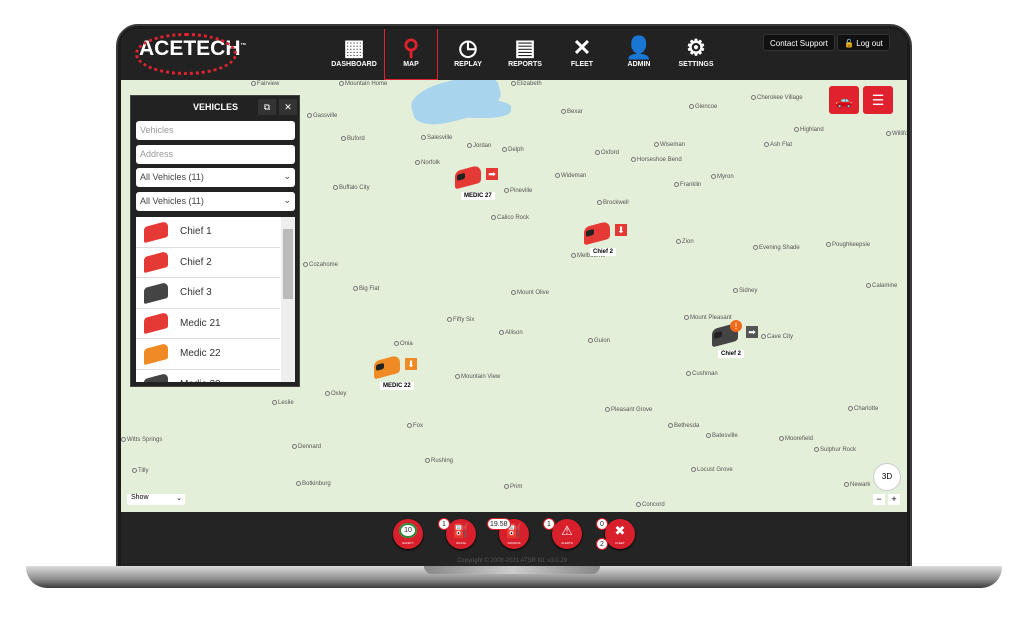 This screenshot has height=618, width=1024. Describe the element at coordinates (196, 232) in the screenshot. I see `vehicle-name: Chief 1` at that location.